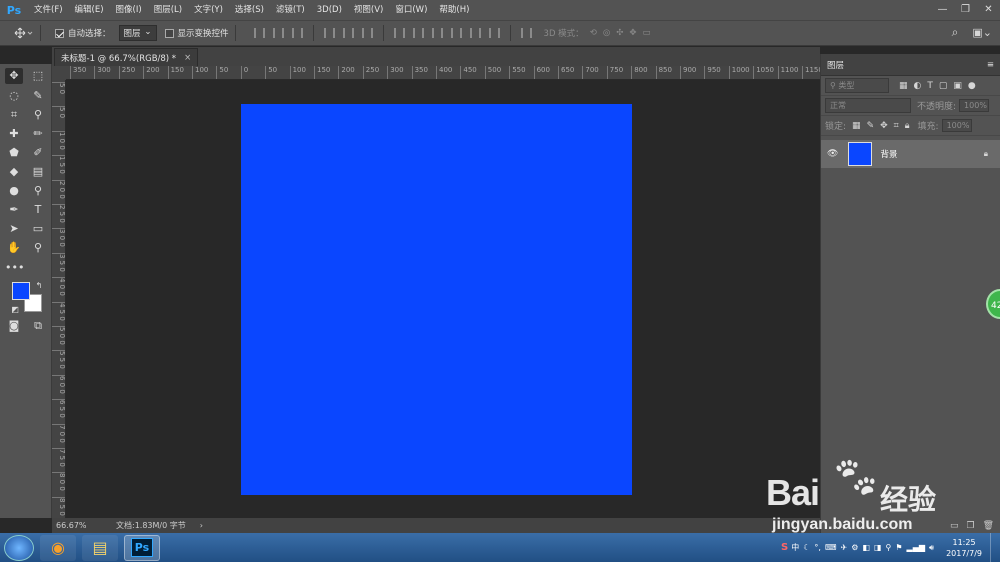 The width and height of the screenshot is (1000, 562). I want to click on quick-select-tool-icon: ✎, so click(38, 96).